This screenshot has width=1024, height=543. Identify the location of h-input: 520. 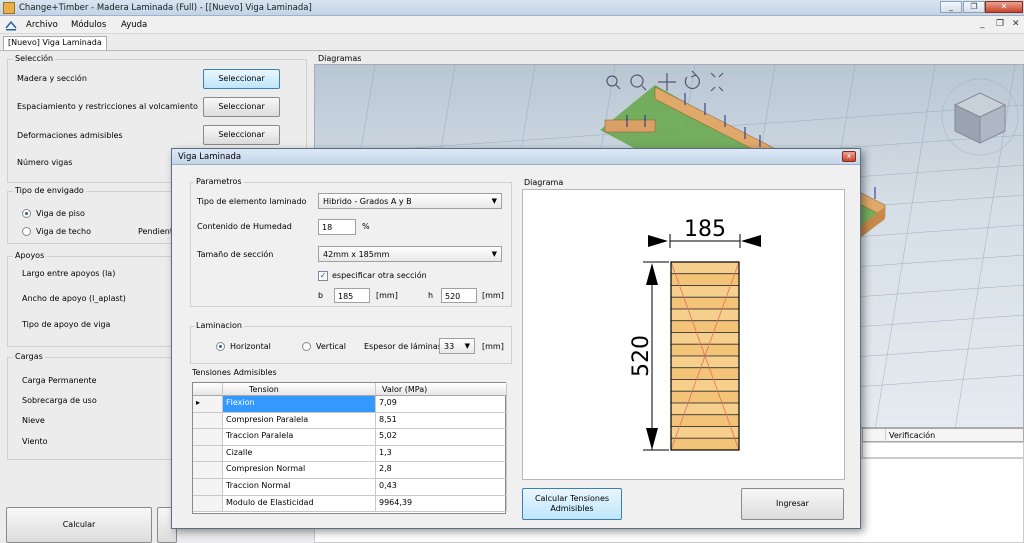
(459, 295).